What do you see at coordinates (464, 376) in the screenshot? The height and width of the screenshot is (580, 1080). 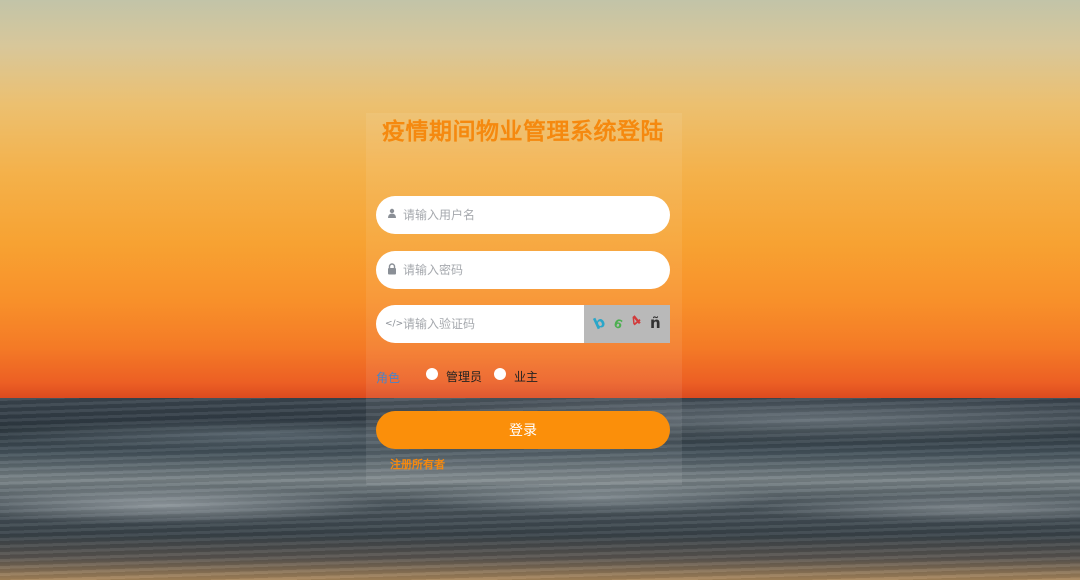 I see `radio-admin-label: 管理员` at bounding box center [464, 376].